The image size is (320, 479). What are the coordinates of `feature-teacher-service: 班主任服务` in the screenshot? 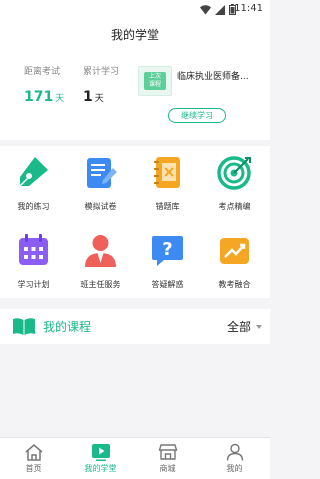 It's located at (100, 260).